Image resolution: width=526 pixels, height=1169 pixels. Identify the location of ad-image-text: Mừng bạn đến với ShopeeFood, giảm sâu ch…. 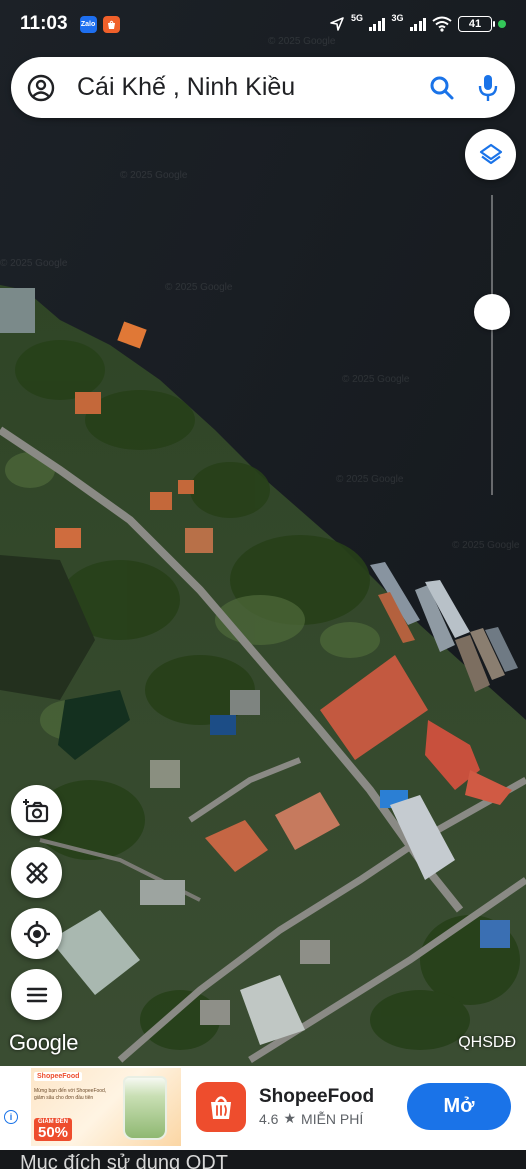
(70, 1094).